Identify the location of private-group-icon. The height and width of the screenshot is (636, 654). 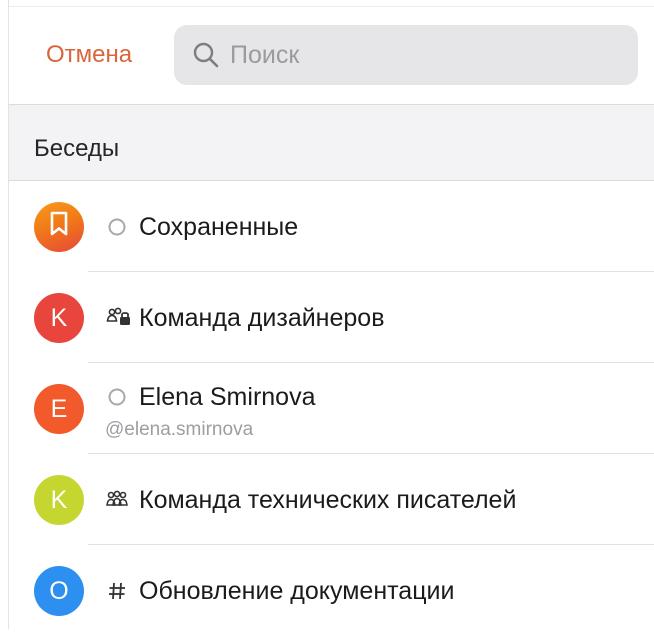
(119, 317).